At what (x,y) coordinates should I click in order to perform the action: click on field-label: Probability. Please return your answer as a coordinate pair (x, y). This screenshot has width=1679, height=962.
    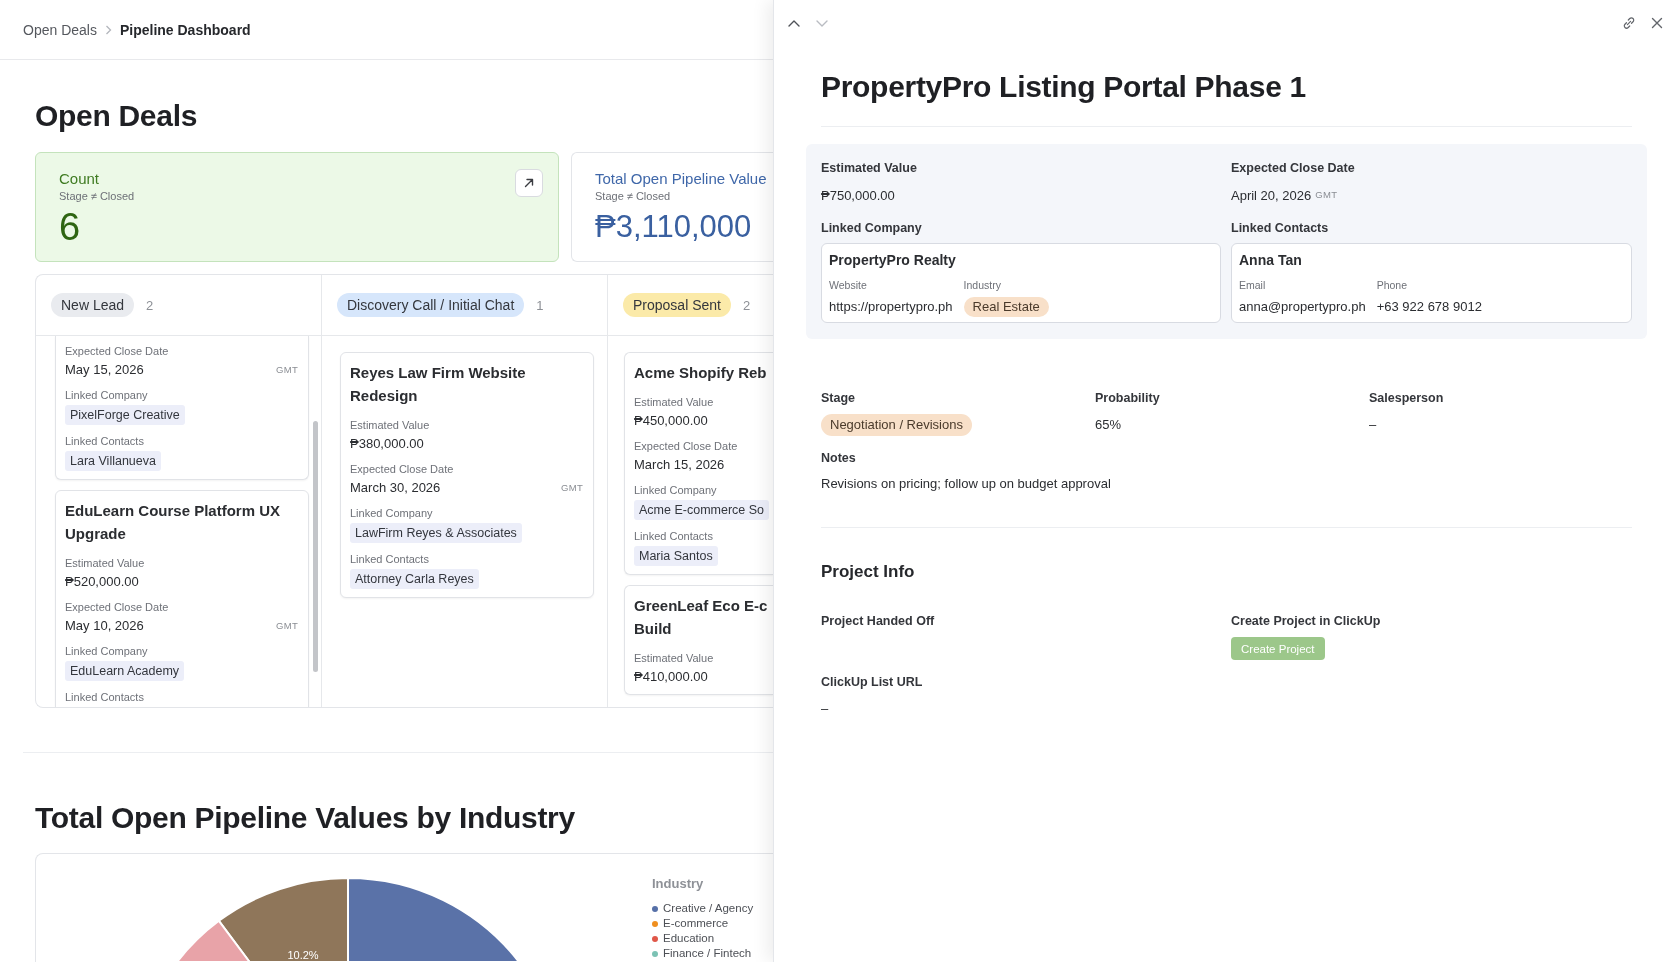
    Looking at the image, I should click on (1128, 398).